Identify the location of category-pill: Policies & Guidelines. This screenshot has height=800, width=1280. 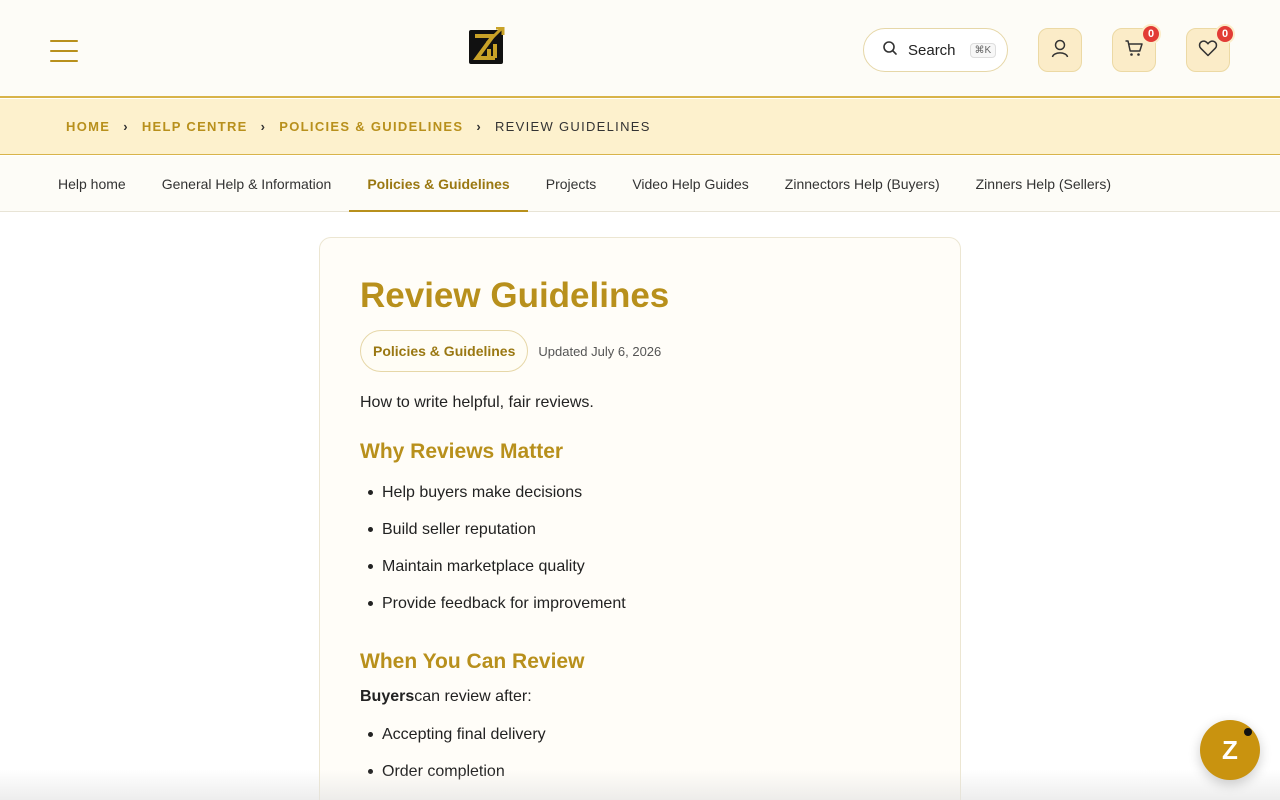
(444, 351).